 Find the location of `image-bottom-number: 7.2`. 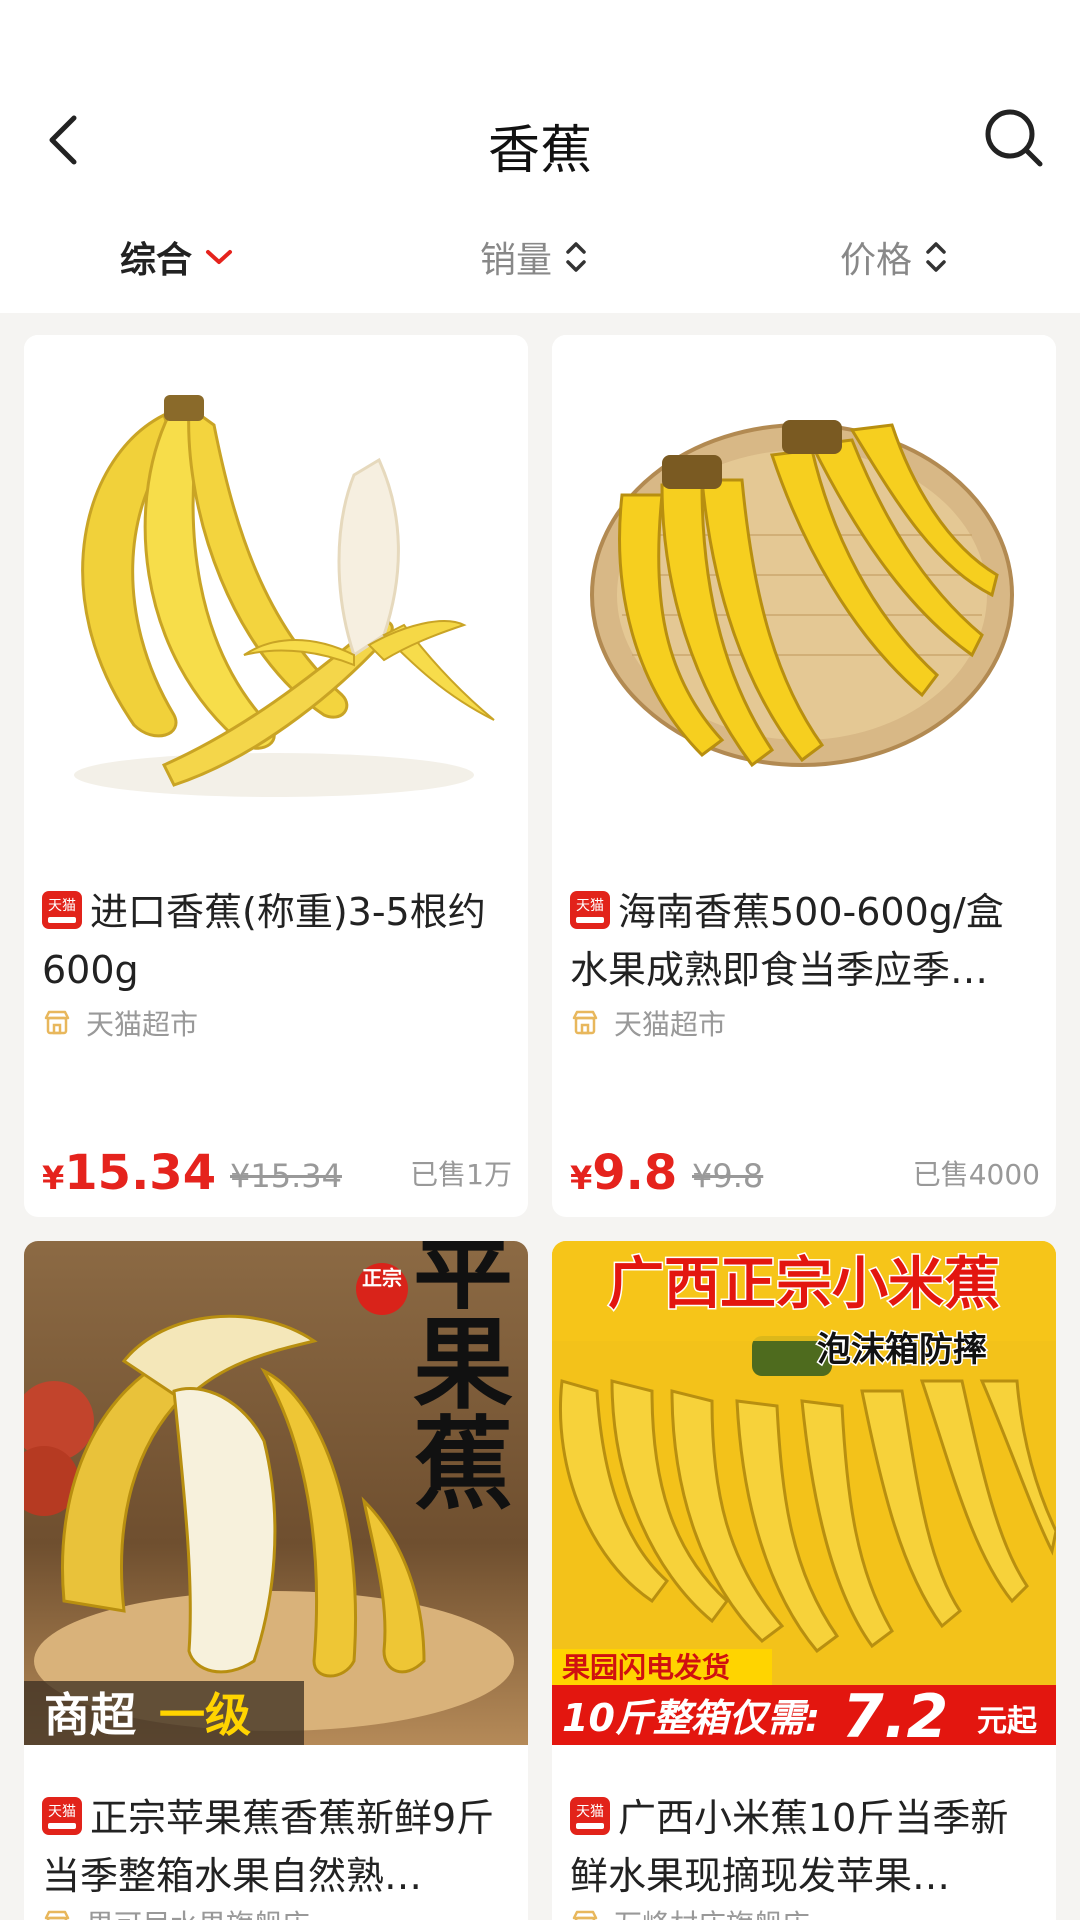

image-bottom-number: 7.2 is located at coordinates (895, 1713).